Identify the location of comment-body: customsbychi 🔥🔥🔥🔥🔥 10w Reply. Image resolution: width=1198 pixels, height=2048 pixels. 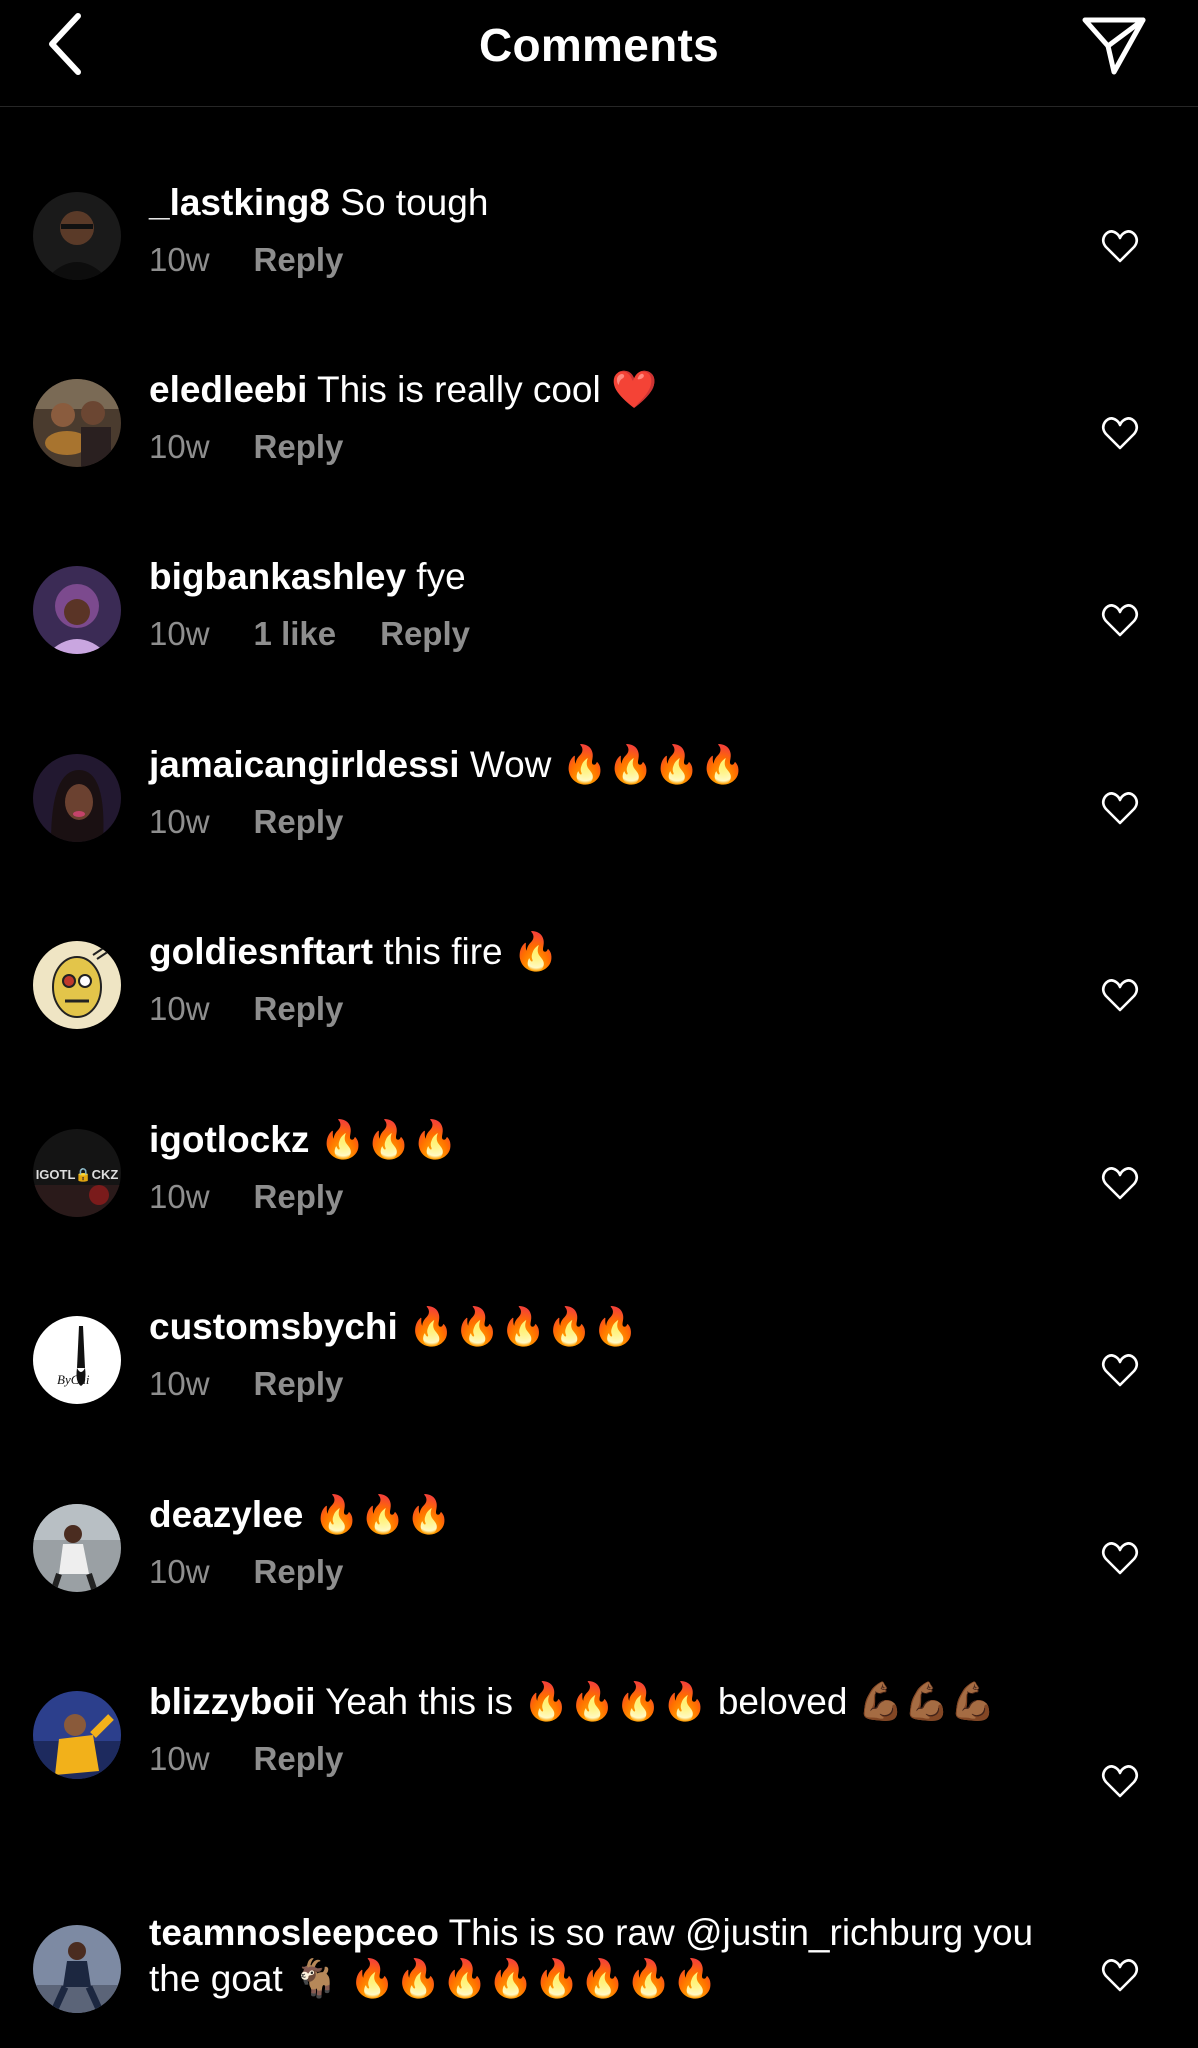
(599, 1354).